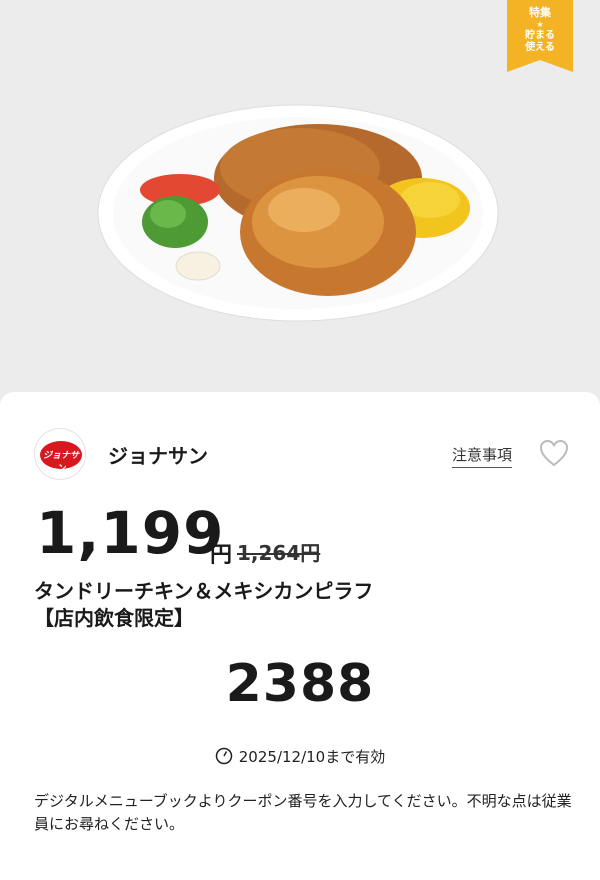 The image size is (600, 880). Describe the element at coordinates (221, 555) in the screenshot. I see `currency-label: 円` at that location.